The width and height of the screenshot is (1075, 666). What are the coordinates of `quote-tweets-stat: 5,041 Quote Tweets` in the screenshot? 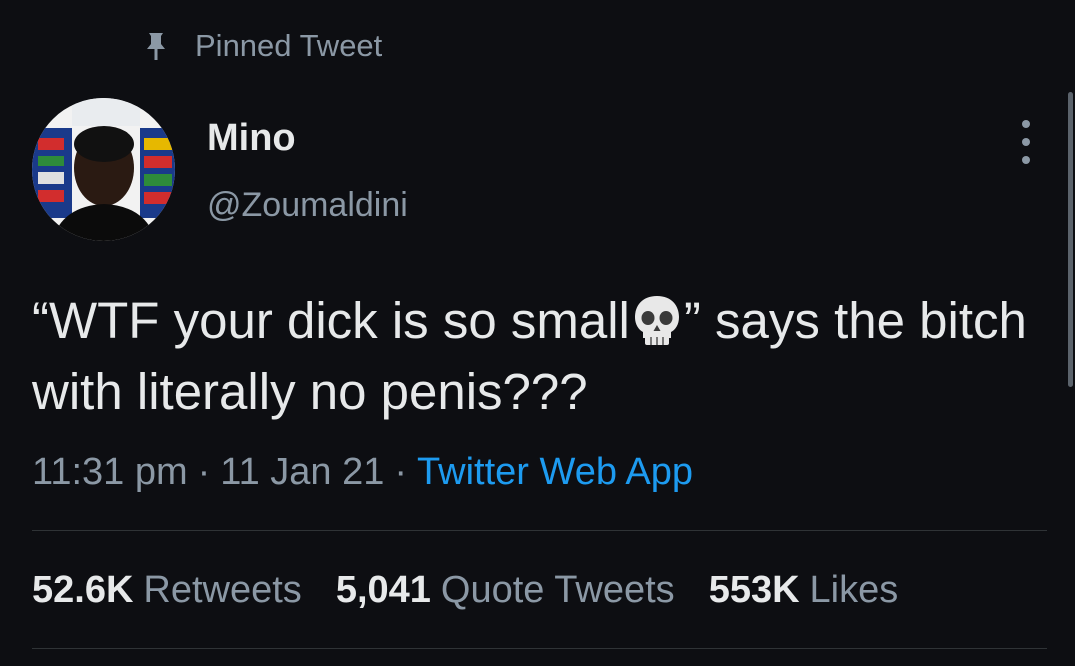 It's located at (505, 590).